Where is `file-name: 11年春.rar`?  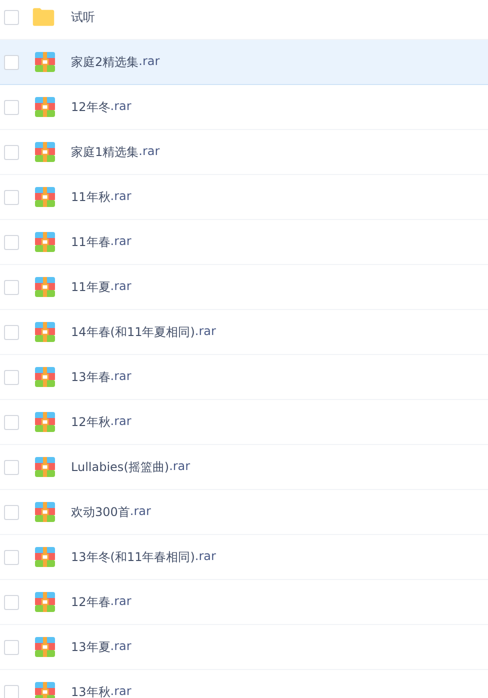
file-name: 11年春.rar is located at coordinates (101, 242).